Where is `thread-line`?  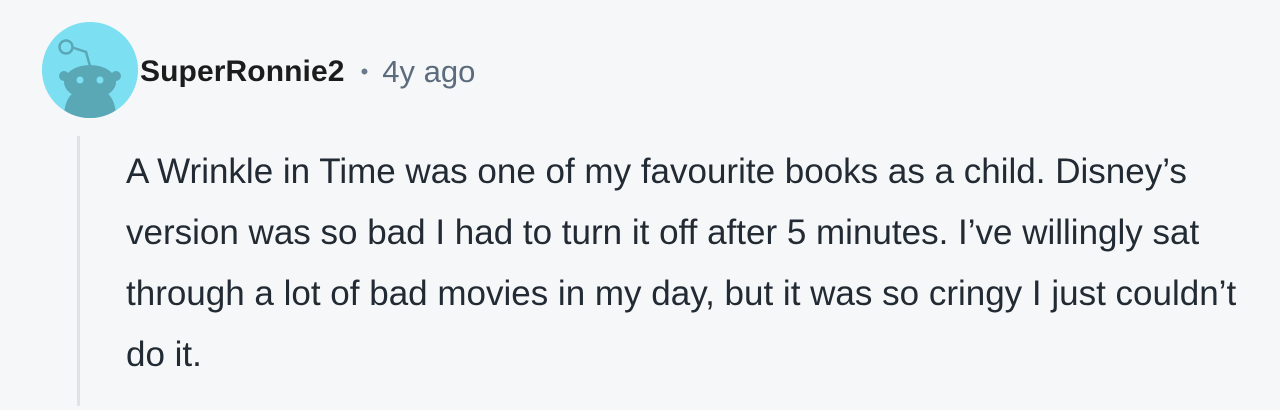 thread-line is located at coordinates (78, 271).